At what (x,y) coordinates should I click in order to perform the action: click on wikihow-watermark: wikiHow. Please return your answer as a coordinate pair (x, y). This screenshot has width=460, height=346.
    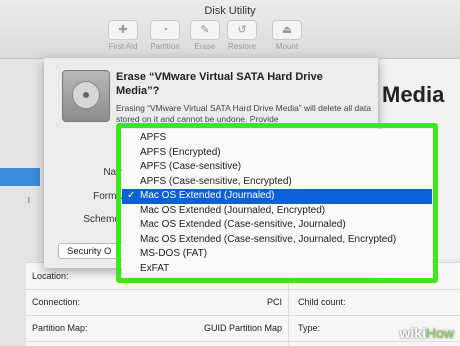
    Looking at the image, I should click on (427, 333).